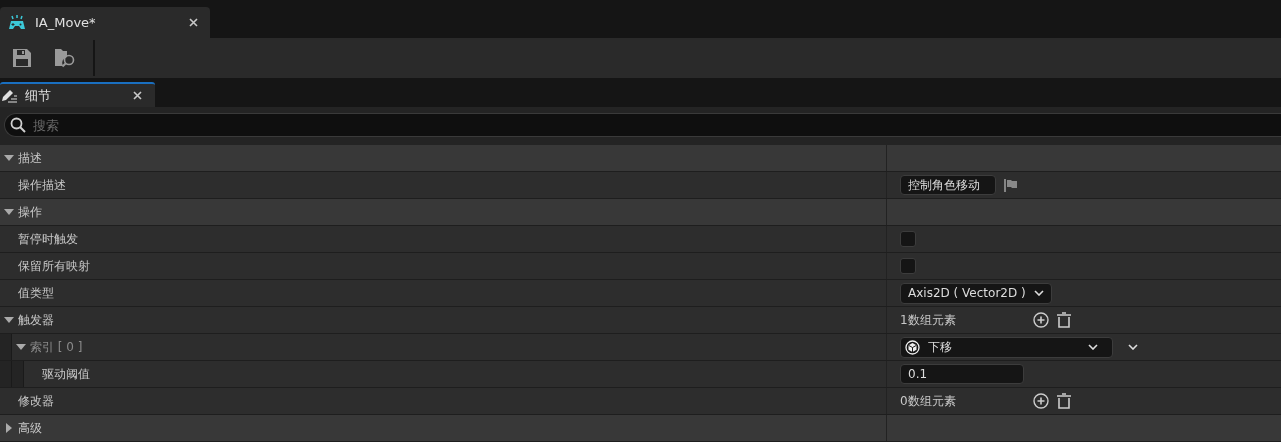 The image size is (1281, 442). What do you see at coordinates (18, 125) in the screenshot?
I see `search-icon` at bounding box center [18, 125].